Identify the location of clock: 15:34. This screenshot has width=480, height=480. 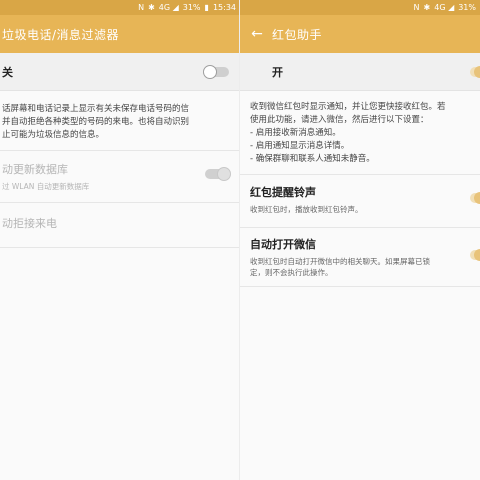
(224, 7).